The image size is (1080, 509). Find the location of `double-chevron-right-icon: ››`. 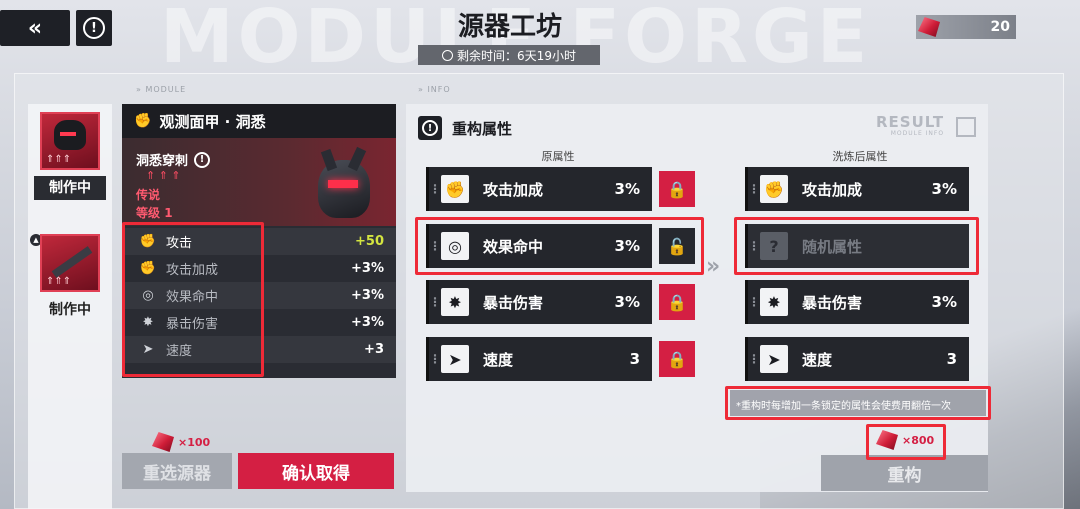

double-chevron-right-icon: ›› is located at coordinates (713, 266).